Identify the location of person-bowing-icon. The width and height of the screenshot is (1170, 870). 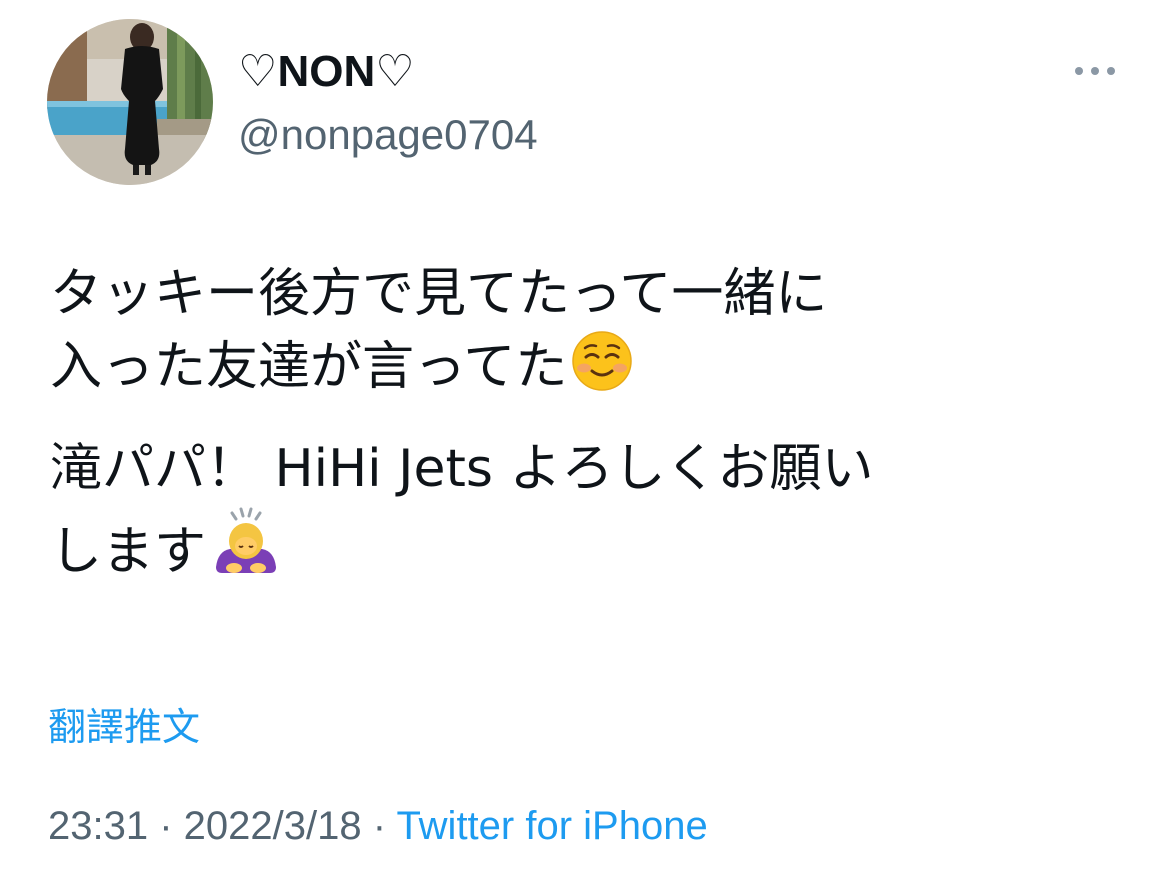
(246, 550).